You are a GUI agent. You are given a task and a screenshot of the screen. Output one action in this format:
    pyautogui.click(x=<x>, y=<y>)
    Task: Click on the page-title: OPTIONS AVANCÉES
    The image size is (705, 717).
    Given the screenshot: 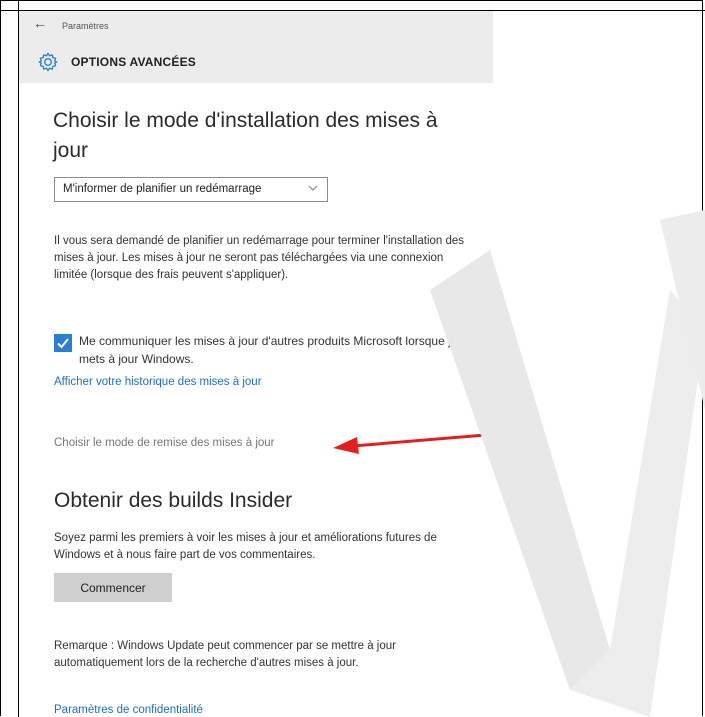 What is the action you would take?
    pyautogui.click(x=133, y=62)
    